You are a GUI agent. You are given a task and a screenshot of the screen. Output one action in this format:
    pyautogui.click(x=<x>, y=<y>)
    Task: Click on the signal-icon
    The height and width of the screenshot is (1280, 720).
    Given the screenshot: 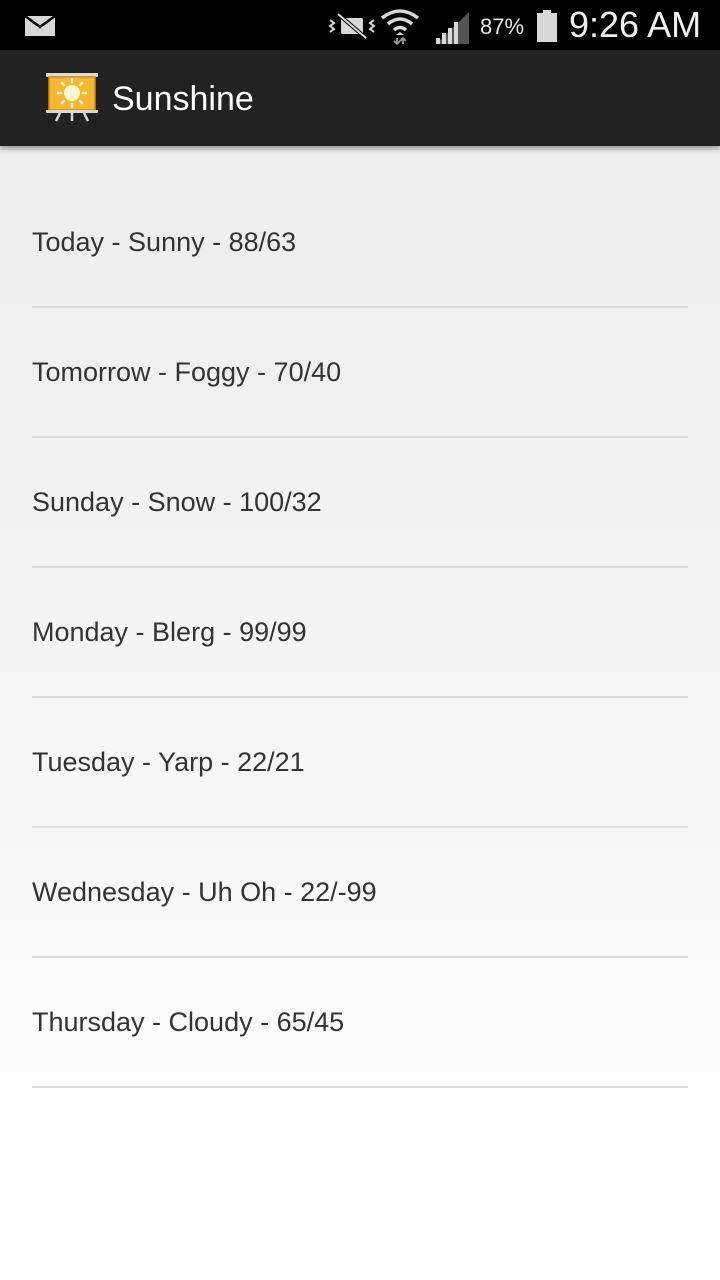 What is the action you would take?
    pyautogui.click(x=453, y=30)
    